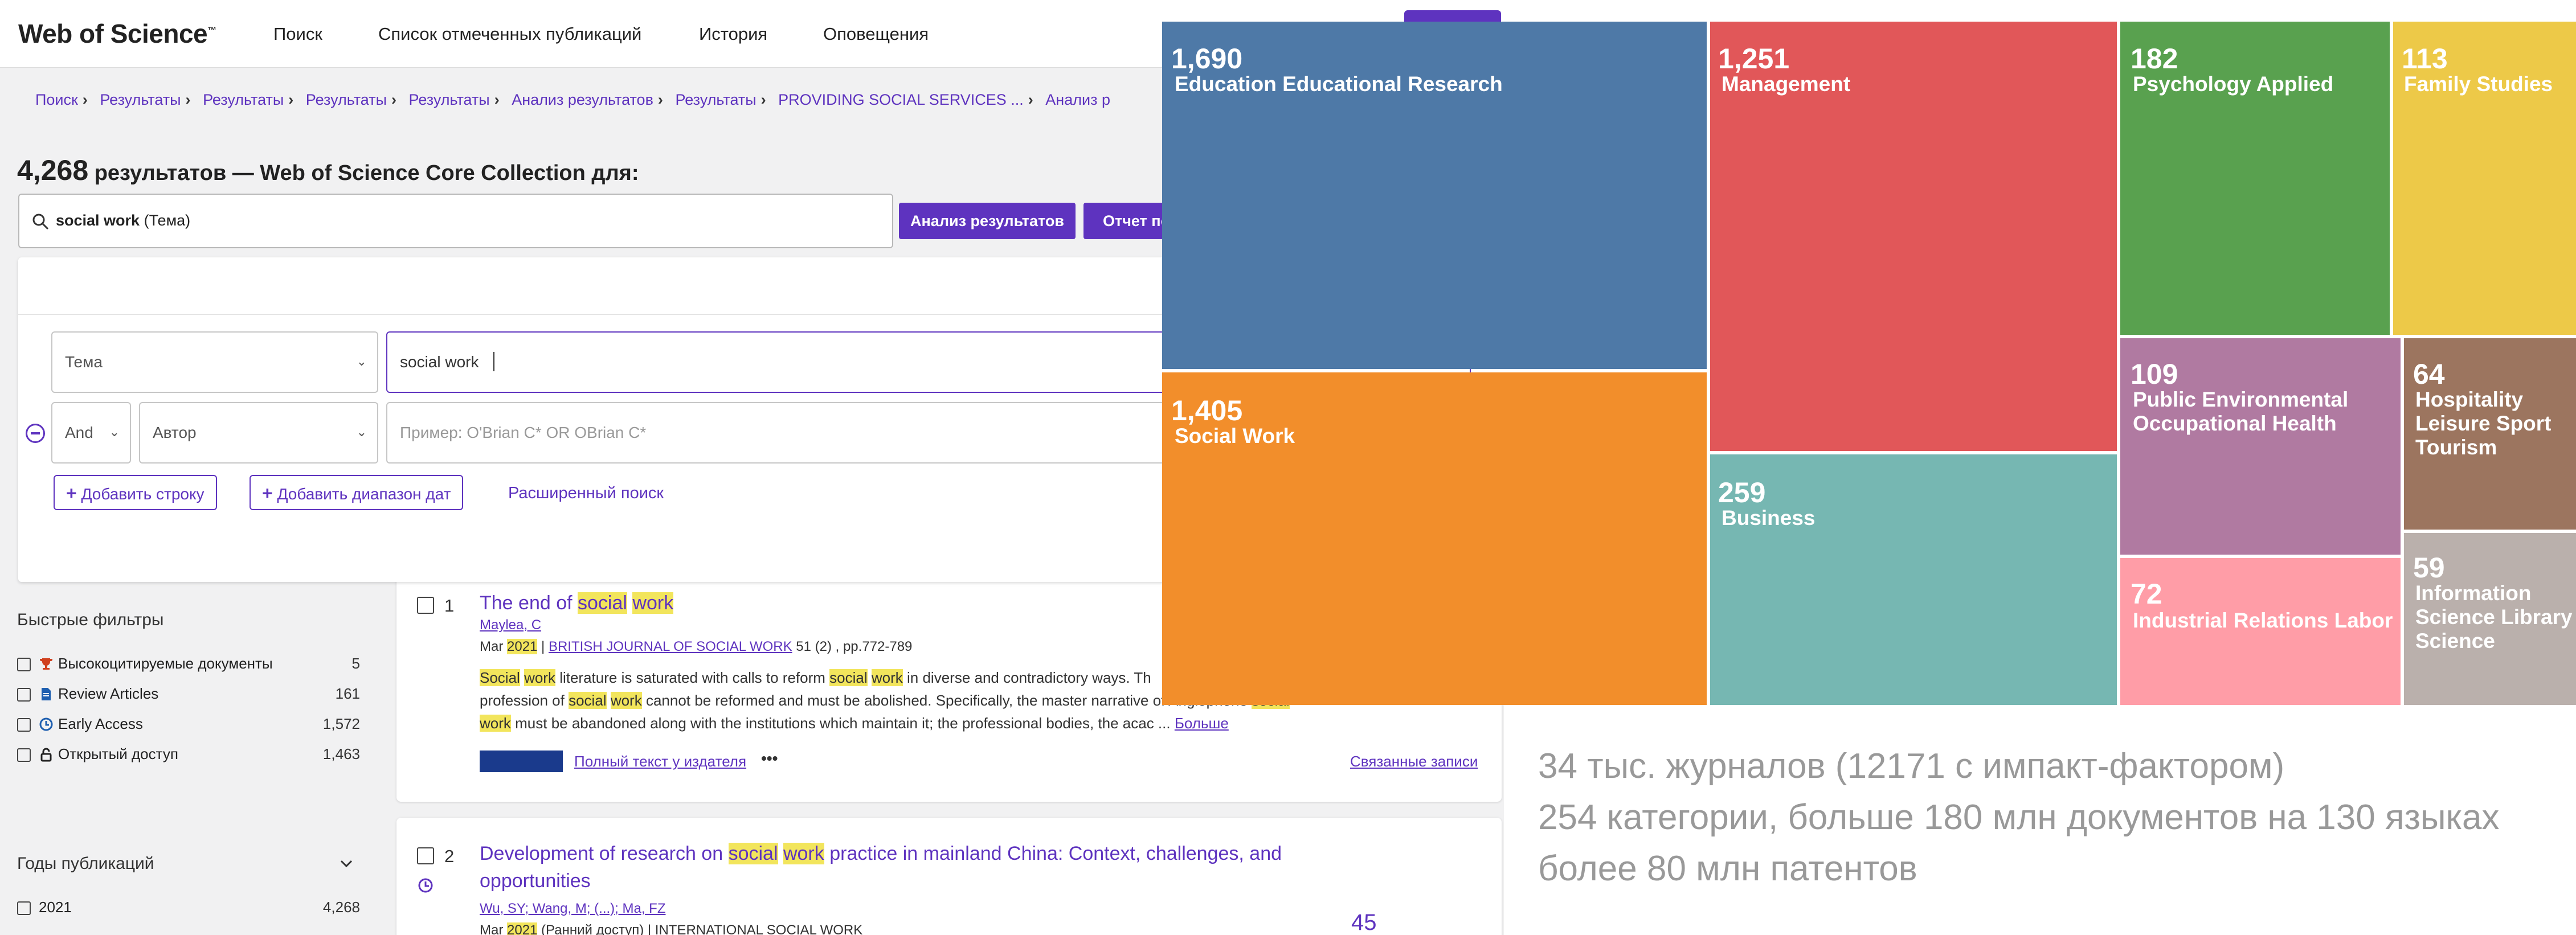 The width and height of the screenshot is (2576, 935). Describe the element at coordinates (1769, 518) in the screenshot. I see `treemap-label: Business` at that location.